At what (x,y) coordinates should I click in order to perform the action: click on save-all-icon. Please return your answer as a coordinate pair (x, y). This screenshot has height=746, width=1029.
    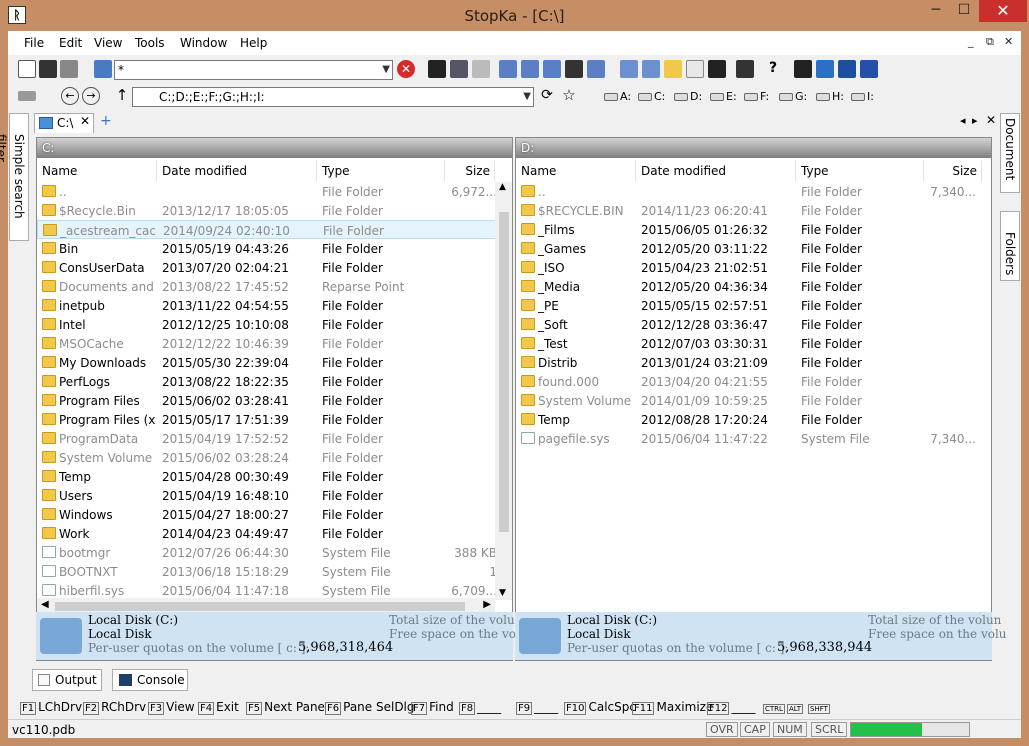
    Looking at the image, I should click on (69, 69).